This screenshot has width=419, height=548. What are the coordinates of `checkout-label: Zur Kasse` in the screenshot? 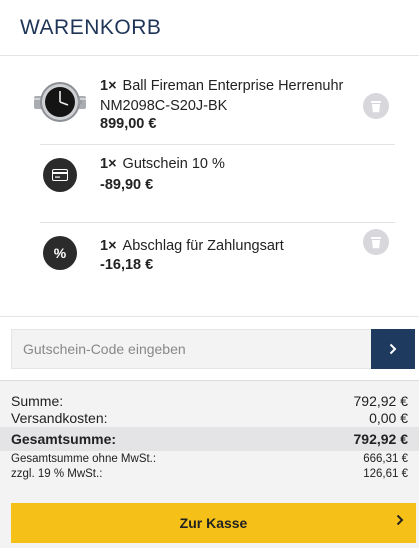 It's located at (213, 523).